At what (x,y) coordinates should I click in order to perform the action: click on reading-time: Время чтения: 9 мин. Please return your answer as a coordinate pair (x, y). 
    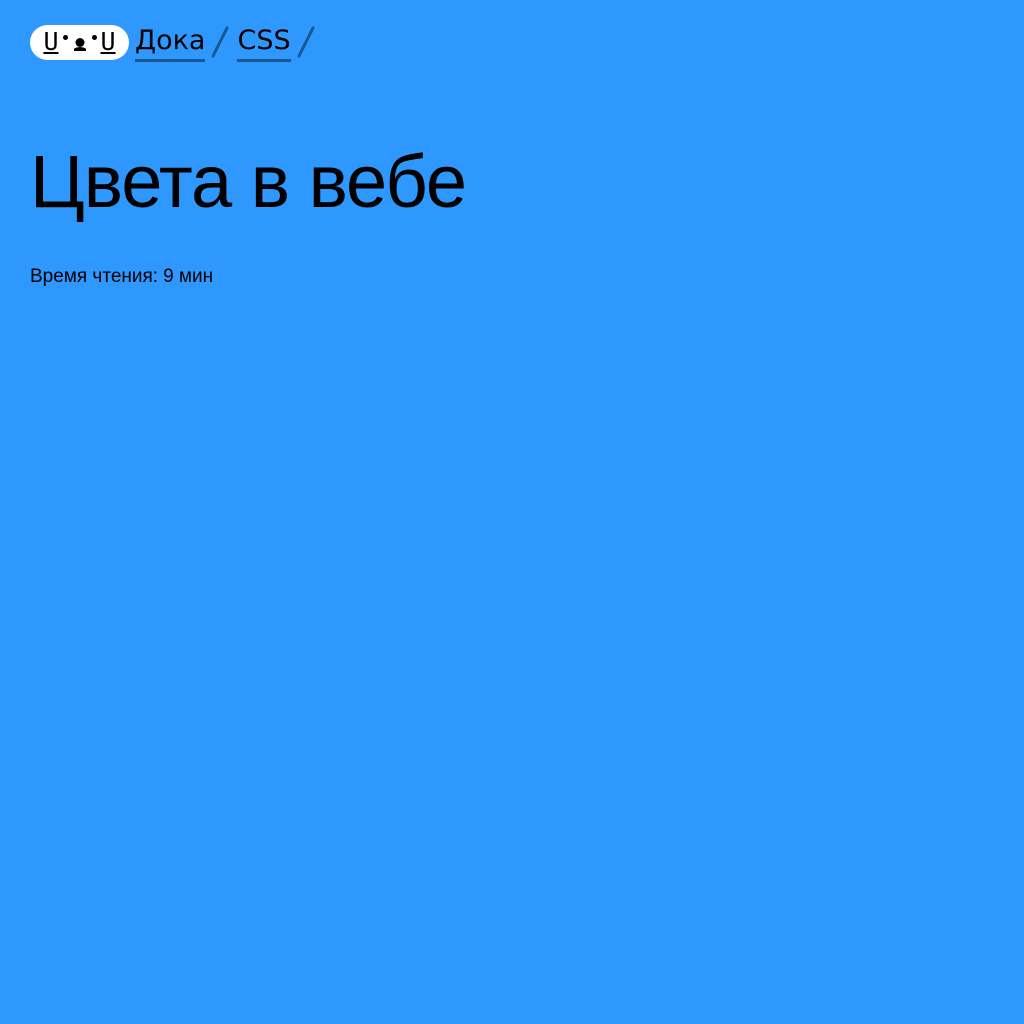
    Looking at the image, I should click on (121, 277).